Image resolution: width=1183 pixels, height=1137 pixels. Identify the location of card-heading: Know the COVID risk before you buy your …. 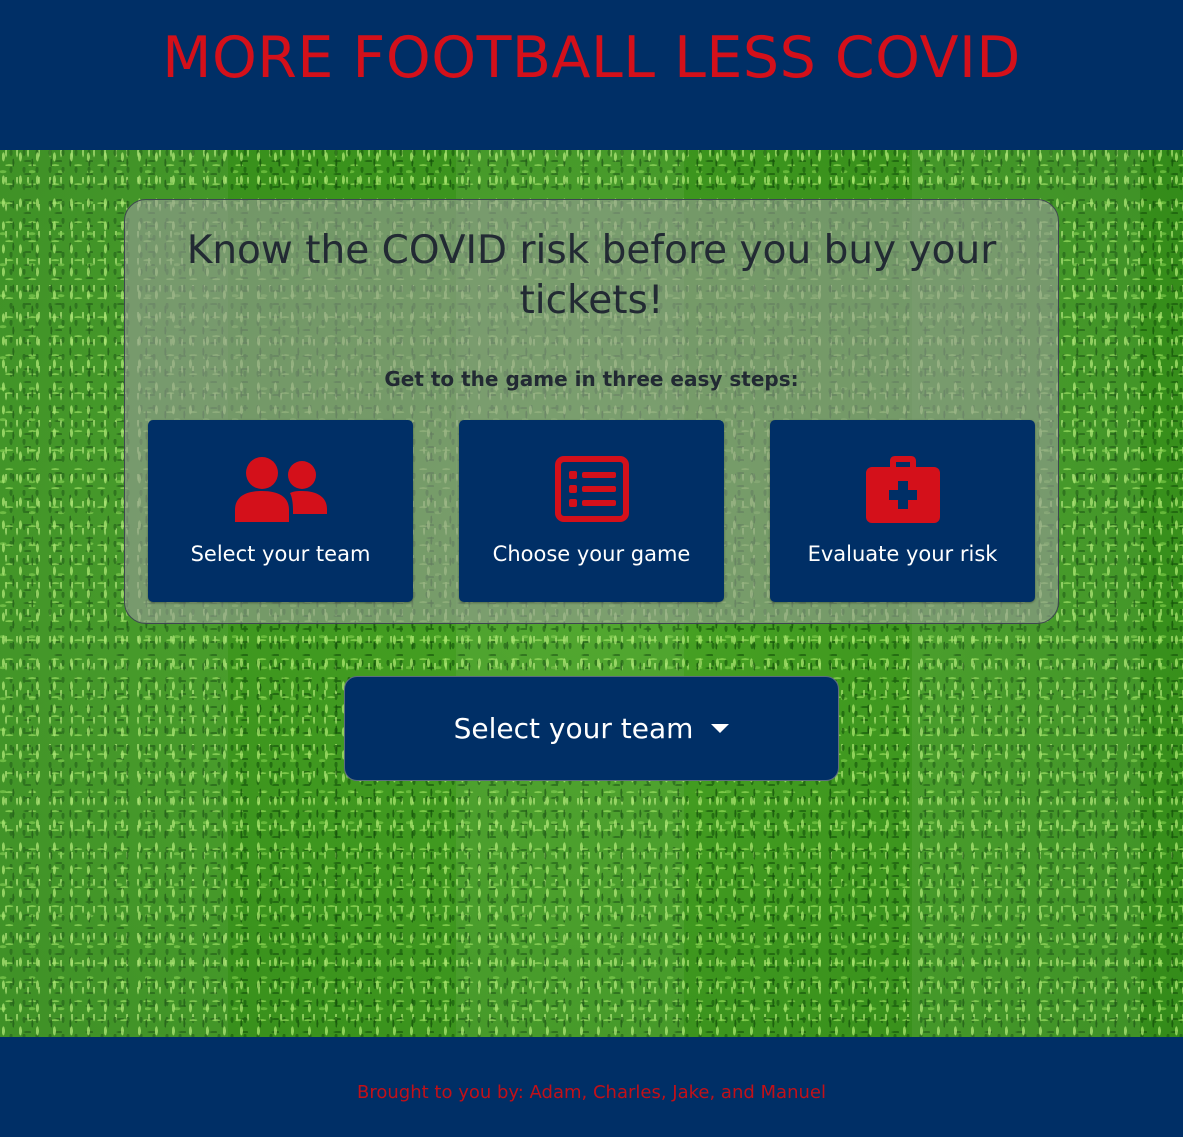
(591, 275).